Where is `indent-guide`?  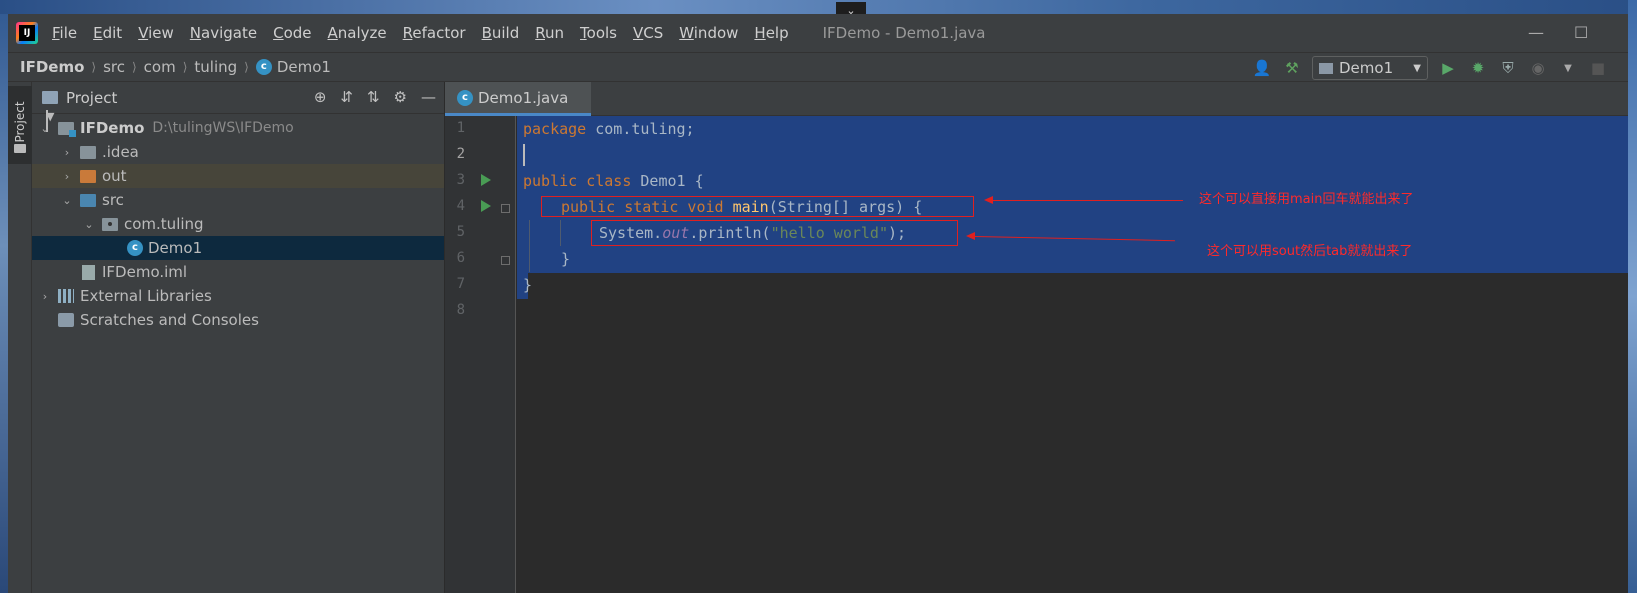
indent-guide is located at coordinates (529, 246).